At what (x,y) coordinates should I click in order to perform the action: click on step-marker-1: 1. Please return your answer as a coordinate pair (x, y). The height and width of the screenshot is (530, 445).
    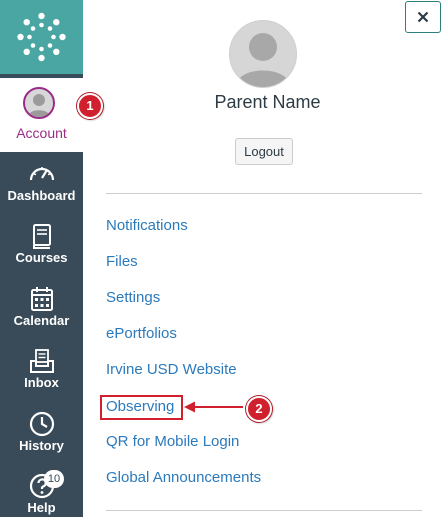
    Looking at the image, I should click on (90, 106).